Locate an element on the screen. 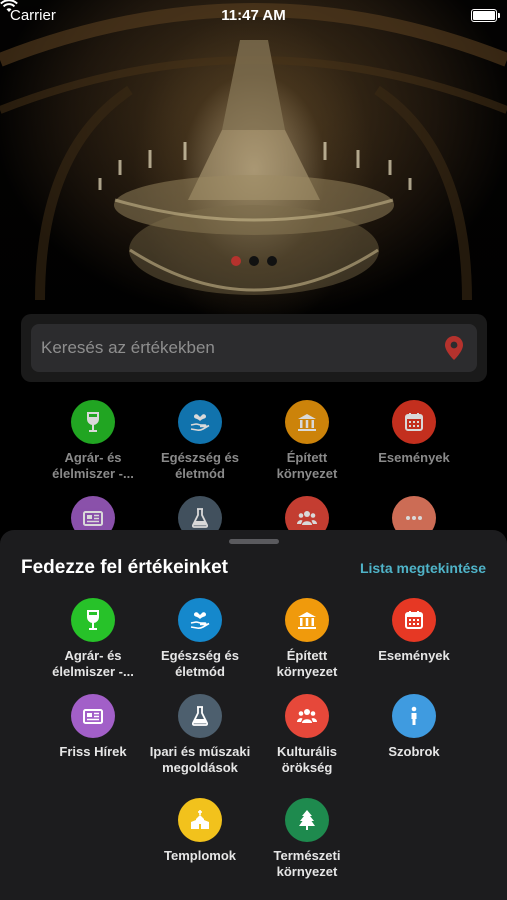  tree-icon is located at coordinates (307, 820).